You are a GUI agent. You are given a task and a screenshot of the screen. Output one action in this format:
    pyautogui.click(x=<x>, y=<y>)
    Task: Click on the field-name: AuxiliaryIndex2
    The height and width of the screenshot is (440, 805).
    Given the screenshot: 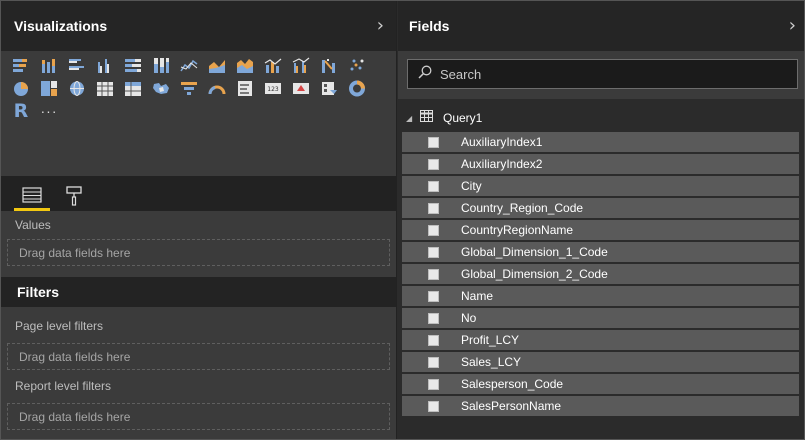 What is the action you would take?
    pyautogui.click(x=502, y=164)
    